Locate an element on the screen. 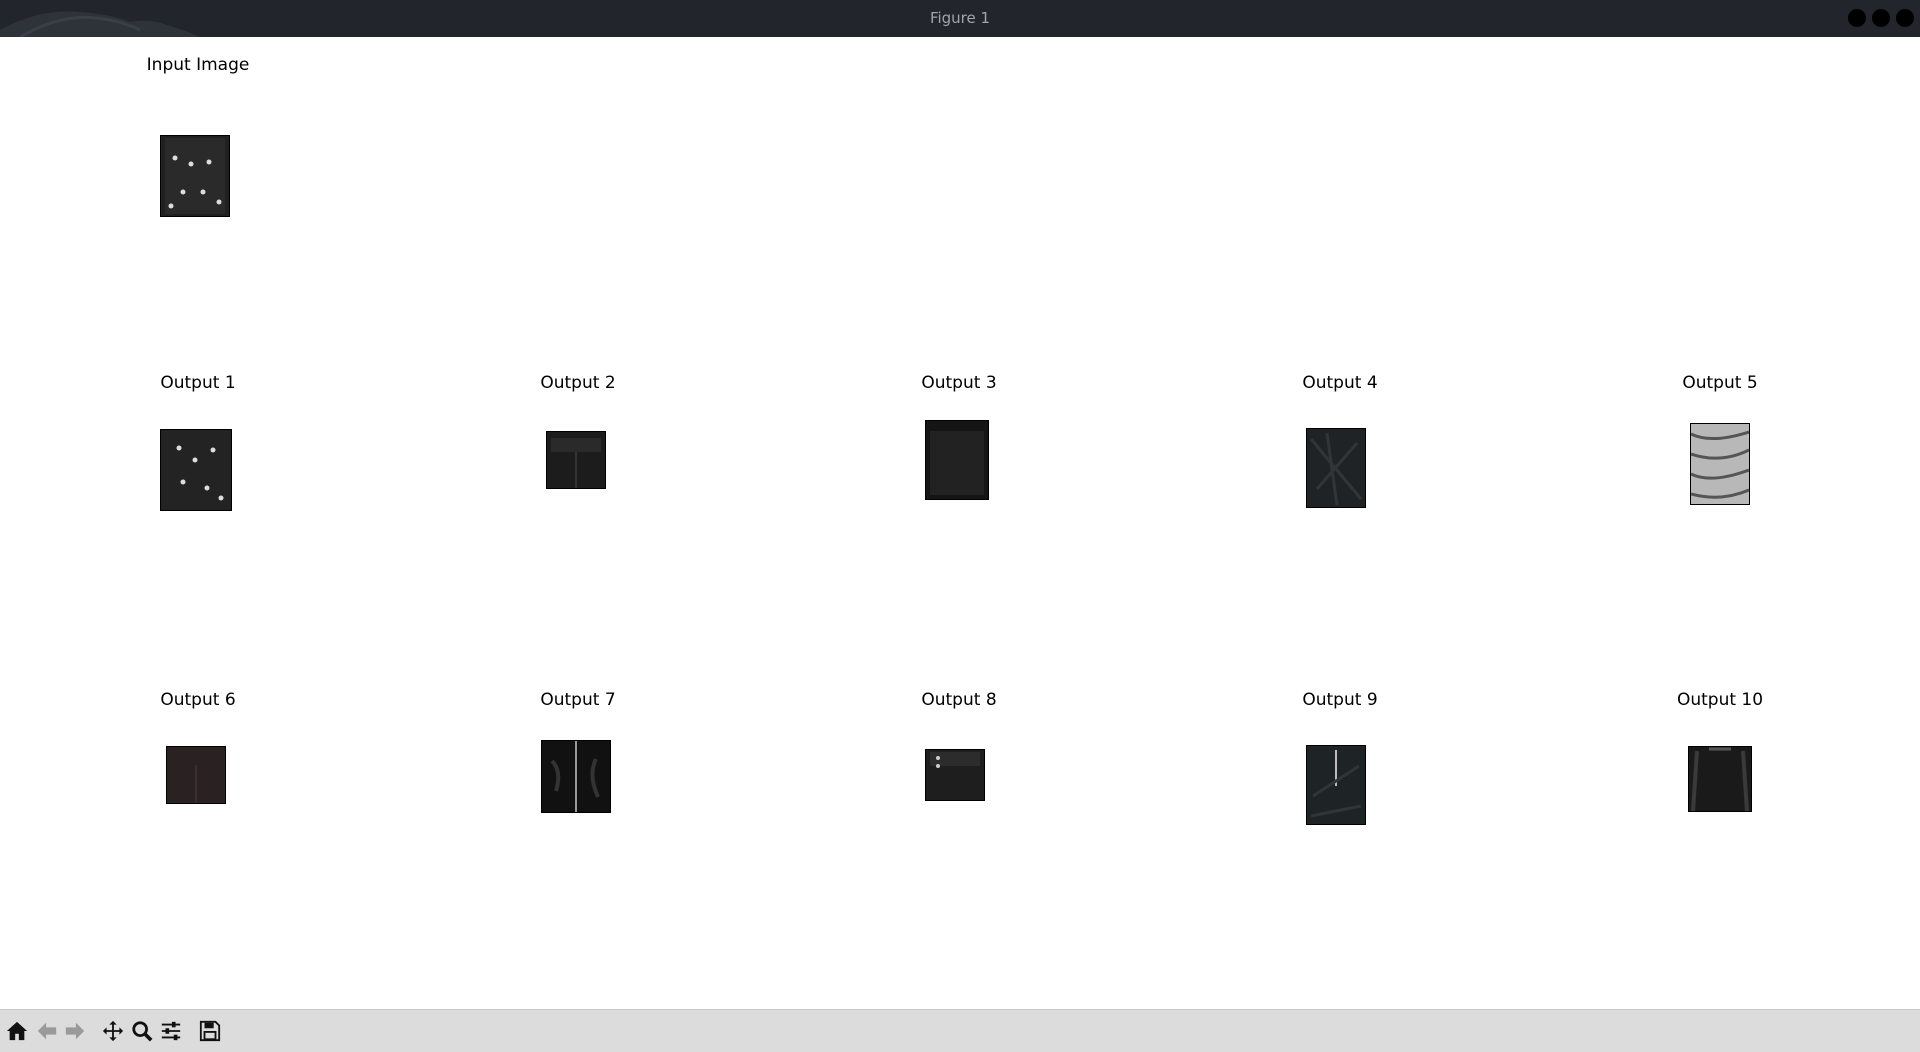 This screenshot has height=1052, width=1920. input-image-panel: Input Image is located at coordinates (198, 136).